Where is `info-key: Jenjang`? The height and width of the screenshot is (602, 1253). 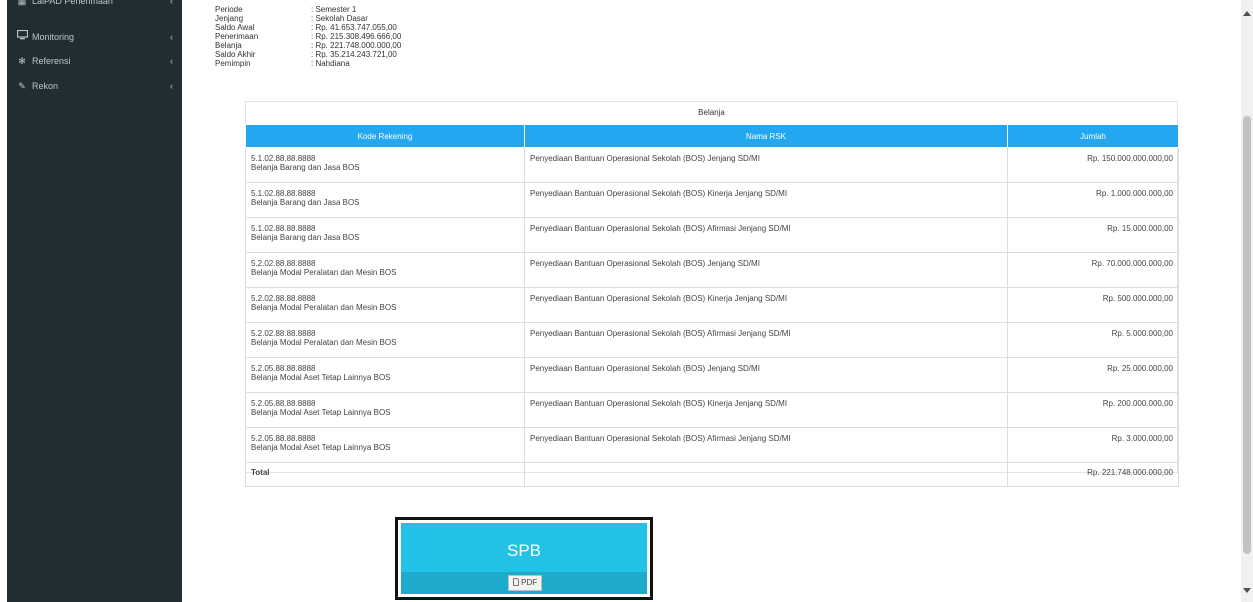
info-key: Jenjang is located at coordinates (229, 18).